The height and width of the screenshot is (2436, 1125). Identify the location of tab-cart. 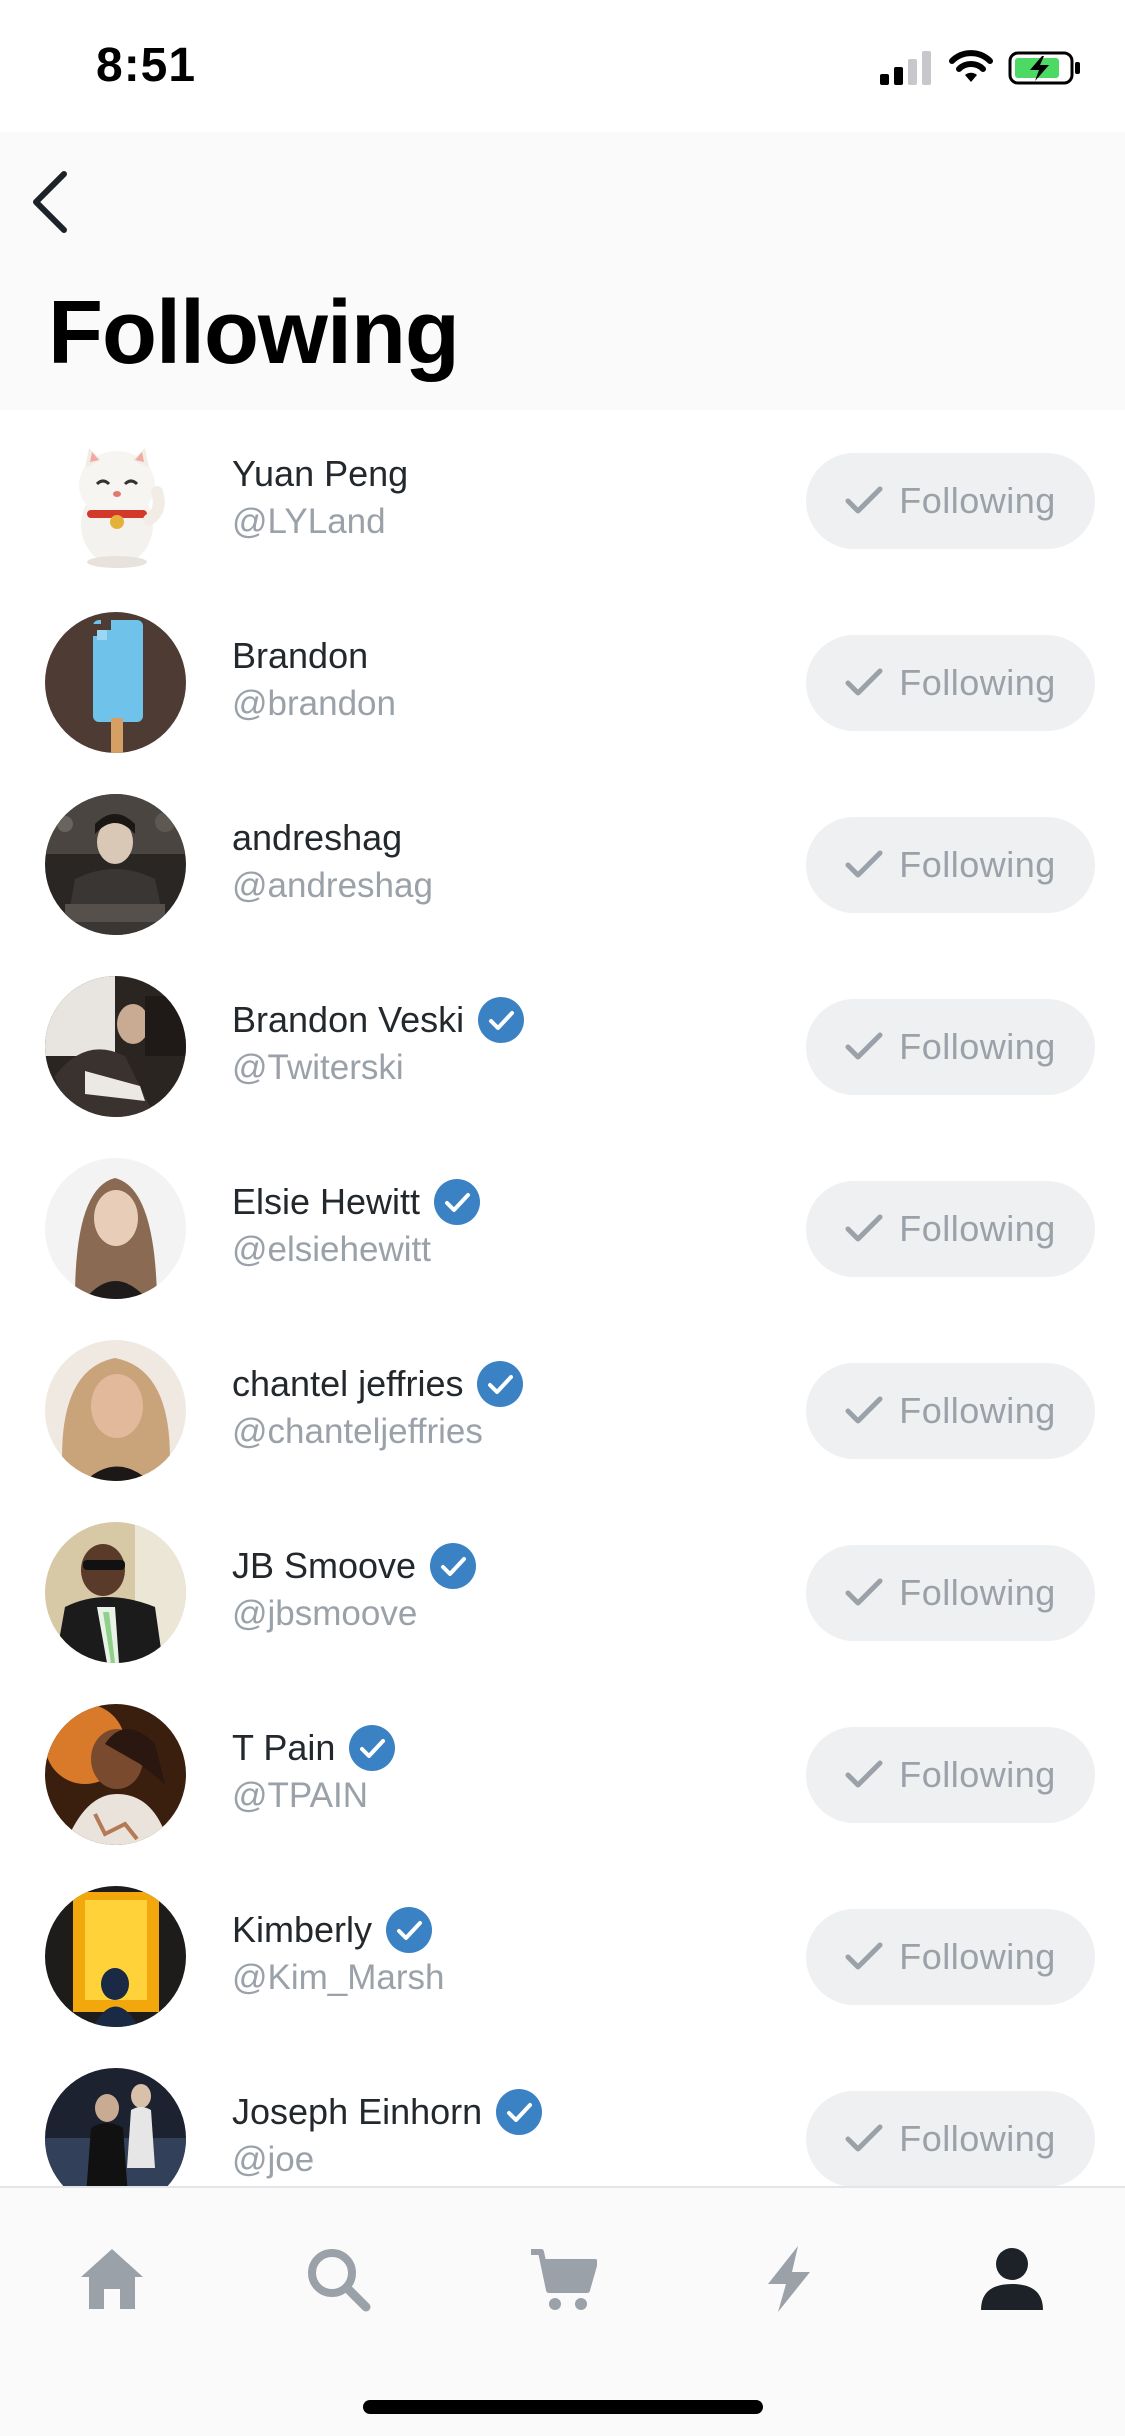
(563, 2279).